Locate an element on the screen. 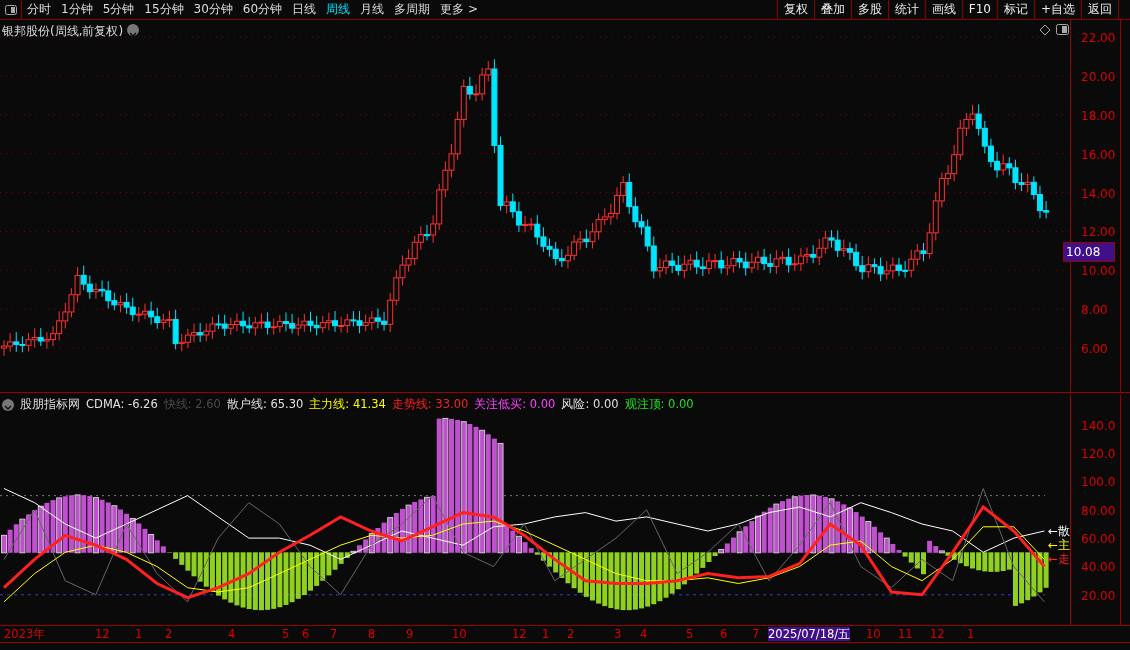 The height and width of the screenshot is (650, 1130). indicator-tick-label: 100.0 is located at coordinates (1098, 483).